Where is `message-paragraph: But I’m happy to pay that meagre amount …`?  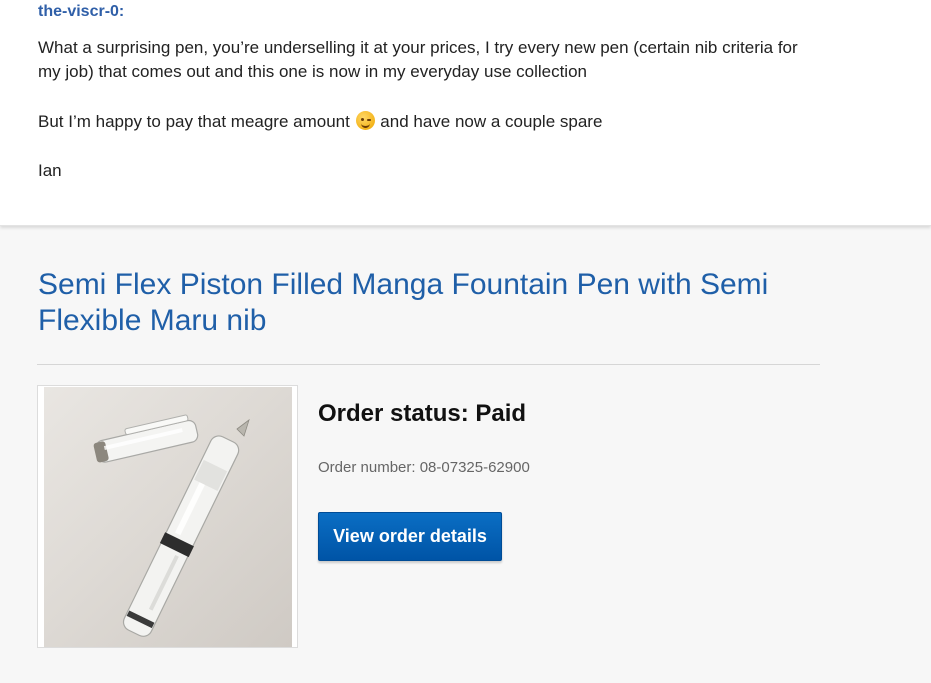
message-paragraph: But I’m happy to pay that meagre amount … is located at coordinates (428, 122).